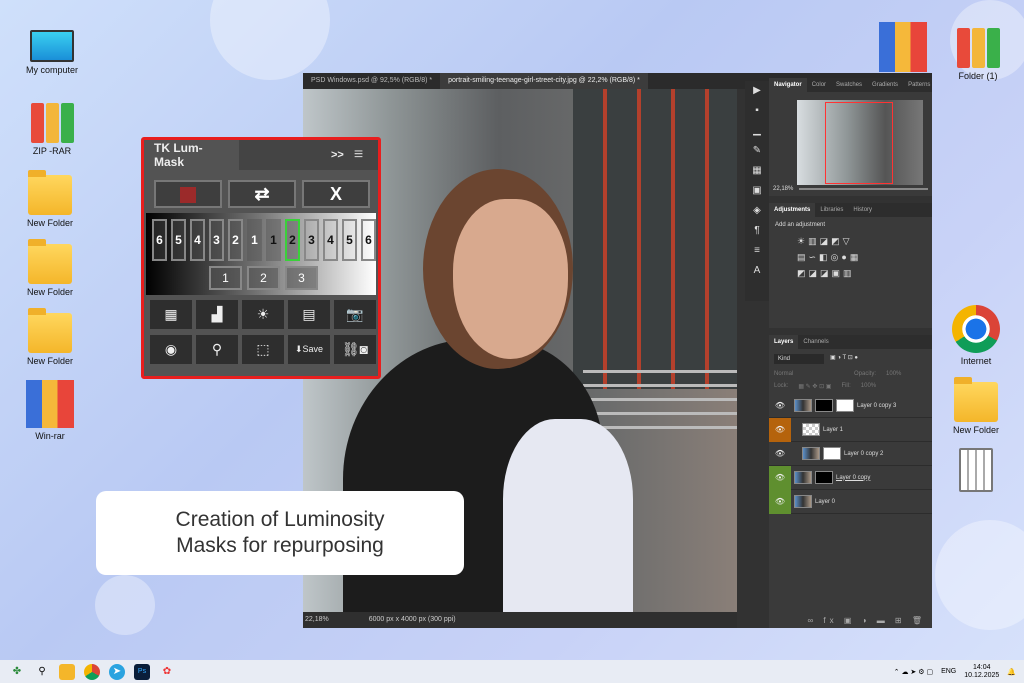 The height and width of the screenshot is (683, 1024). What do you see at coordinates (263, 278) in the screenshot?
I see `midtone-2: 2` at bounding box center [263, 278].